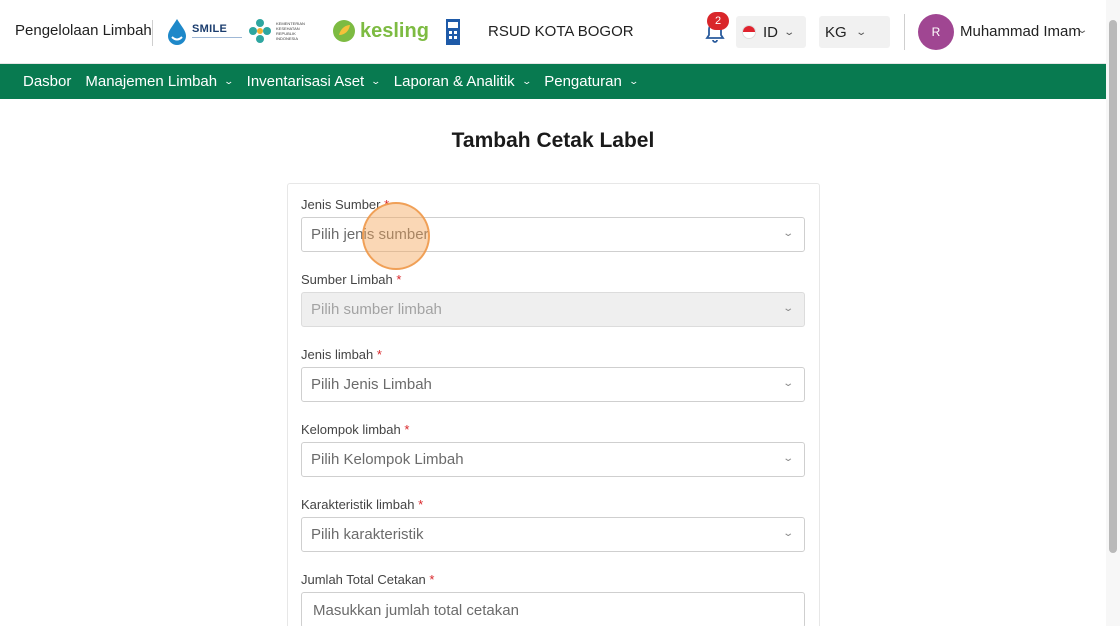 Image resolution: width=1120 pixels, height=626 pixels. What do you see at coordinates (553, 234) in the screenshot?
I see `jenis-sumber-select: Pilih jenis sumber ⌄` at bounding box center [553, 234].